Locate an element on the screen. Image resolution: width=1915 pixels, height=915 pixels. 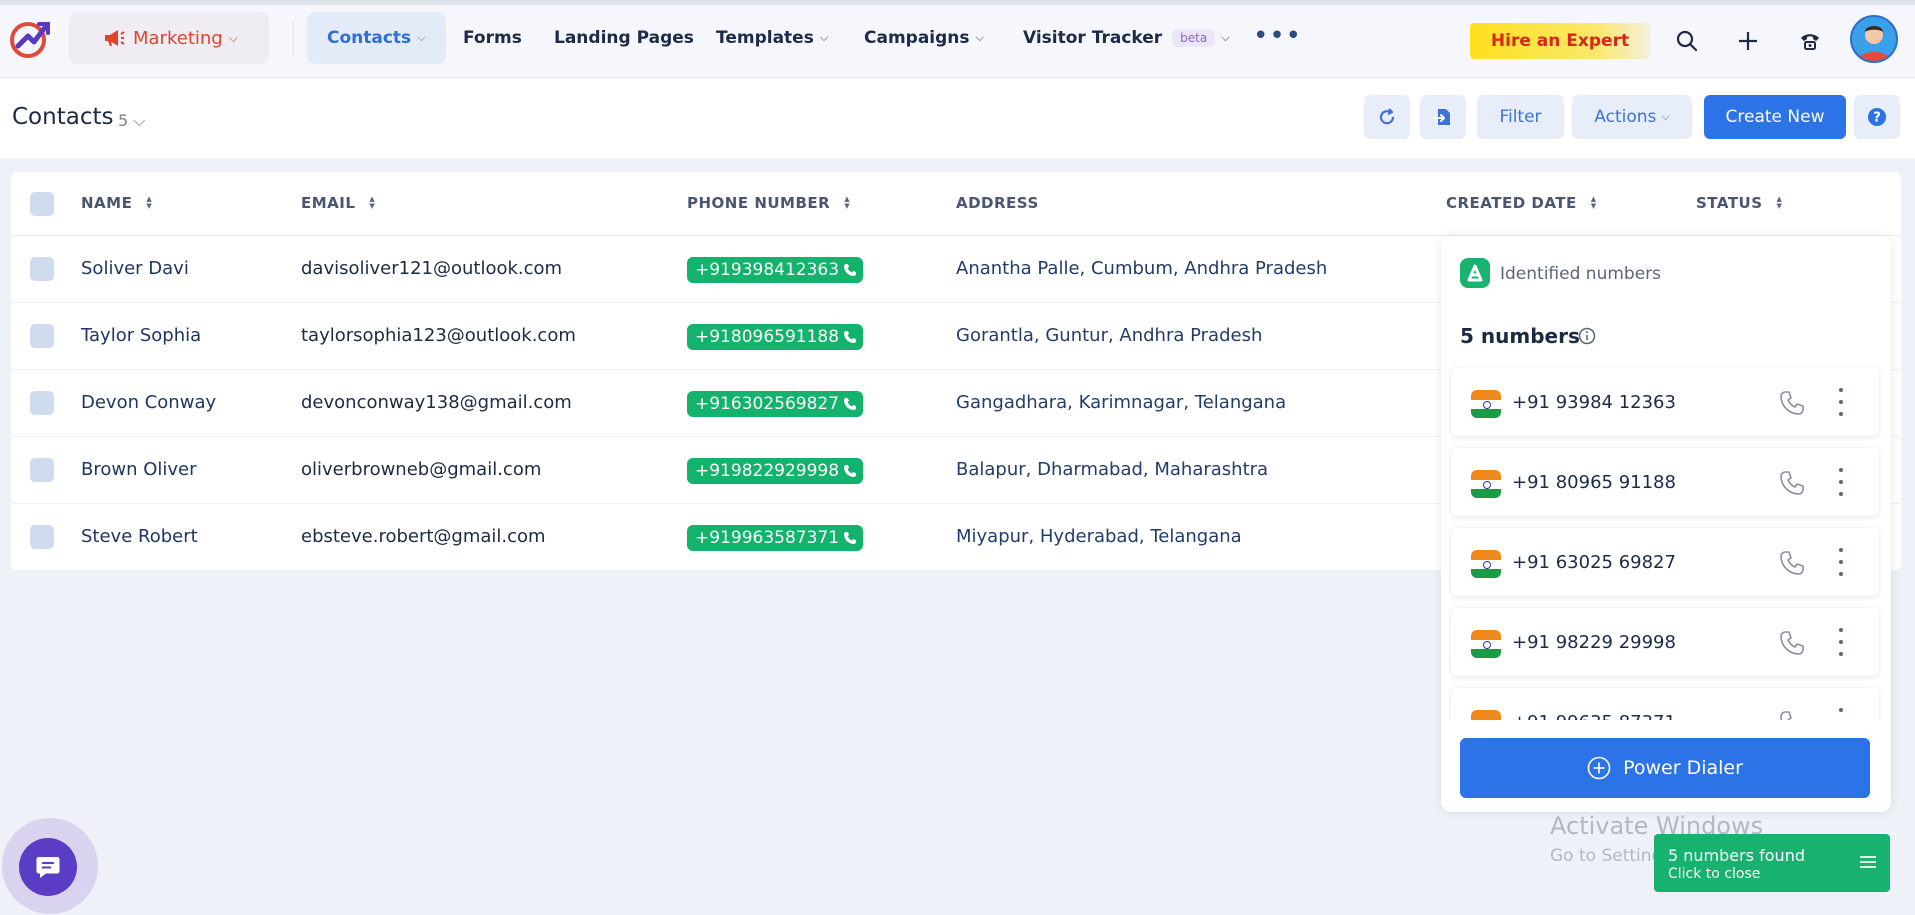
toast-subtitle: Click to close is located at coordinates (1714, 874).